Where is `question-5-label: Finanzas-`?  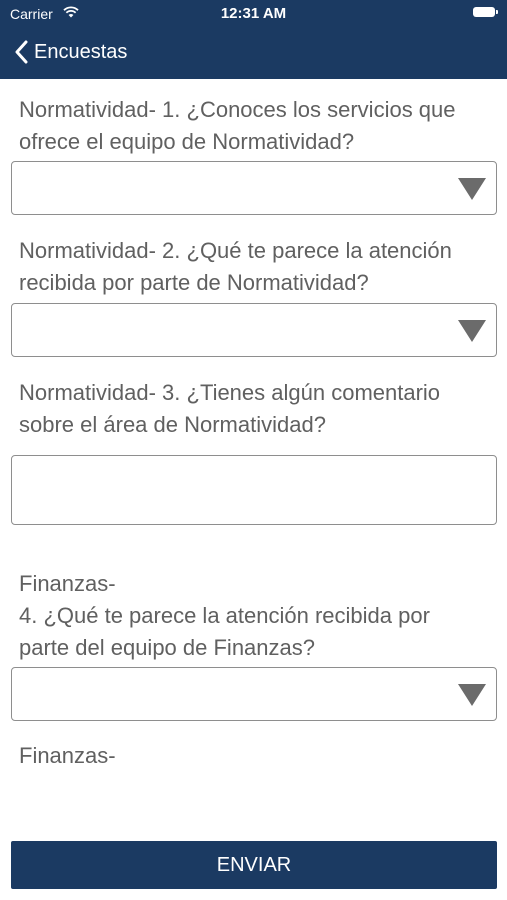 question-5-label: Finanzas- is located at coordinates (259, 756).